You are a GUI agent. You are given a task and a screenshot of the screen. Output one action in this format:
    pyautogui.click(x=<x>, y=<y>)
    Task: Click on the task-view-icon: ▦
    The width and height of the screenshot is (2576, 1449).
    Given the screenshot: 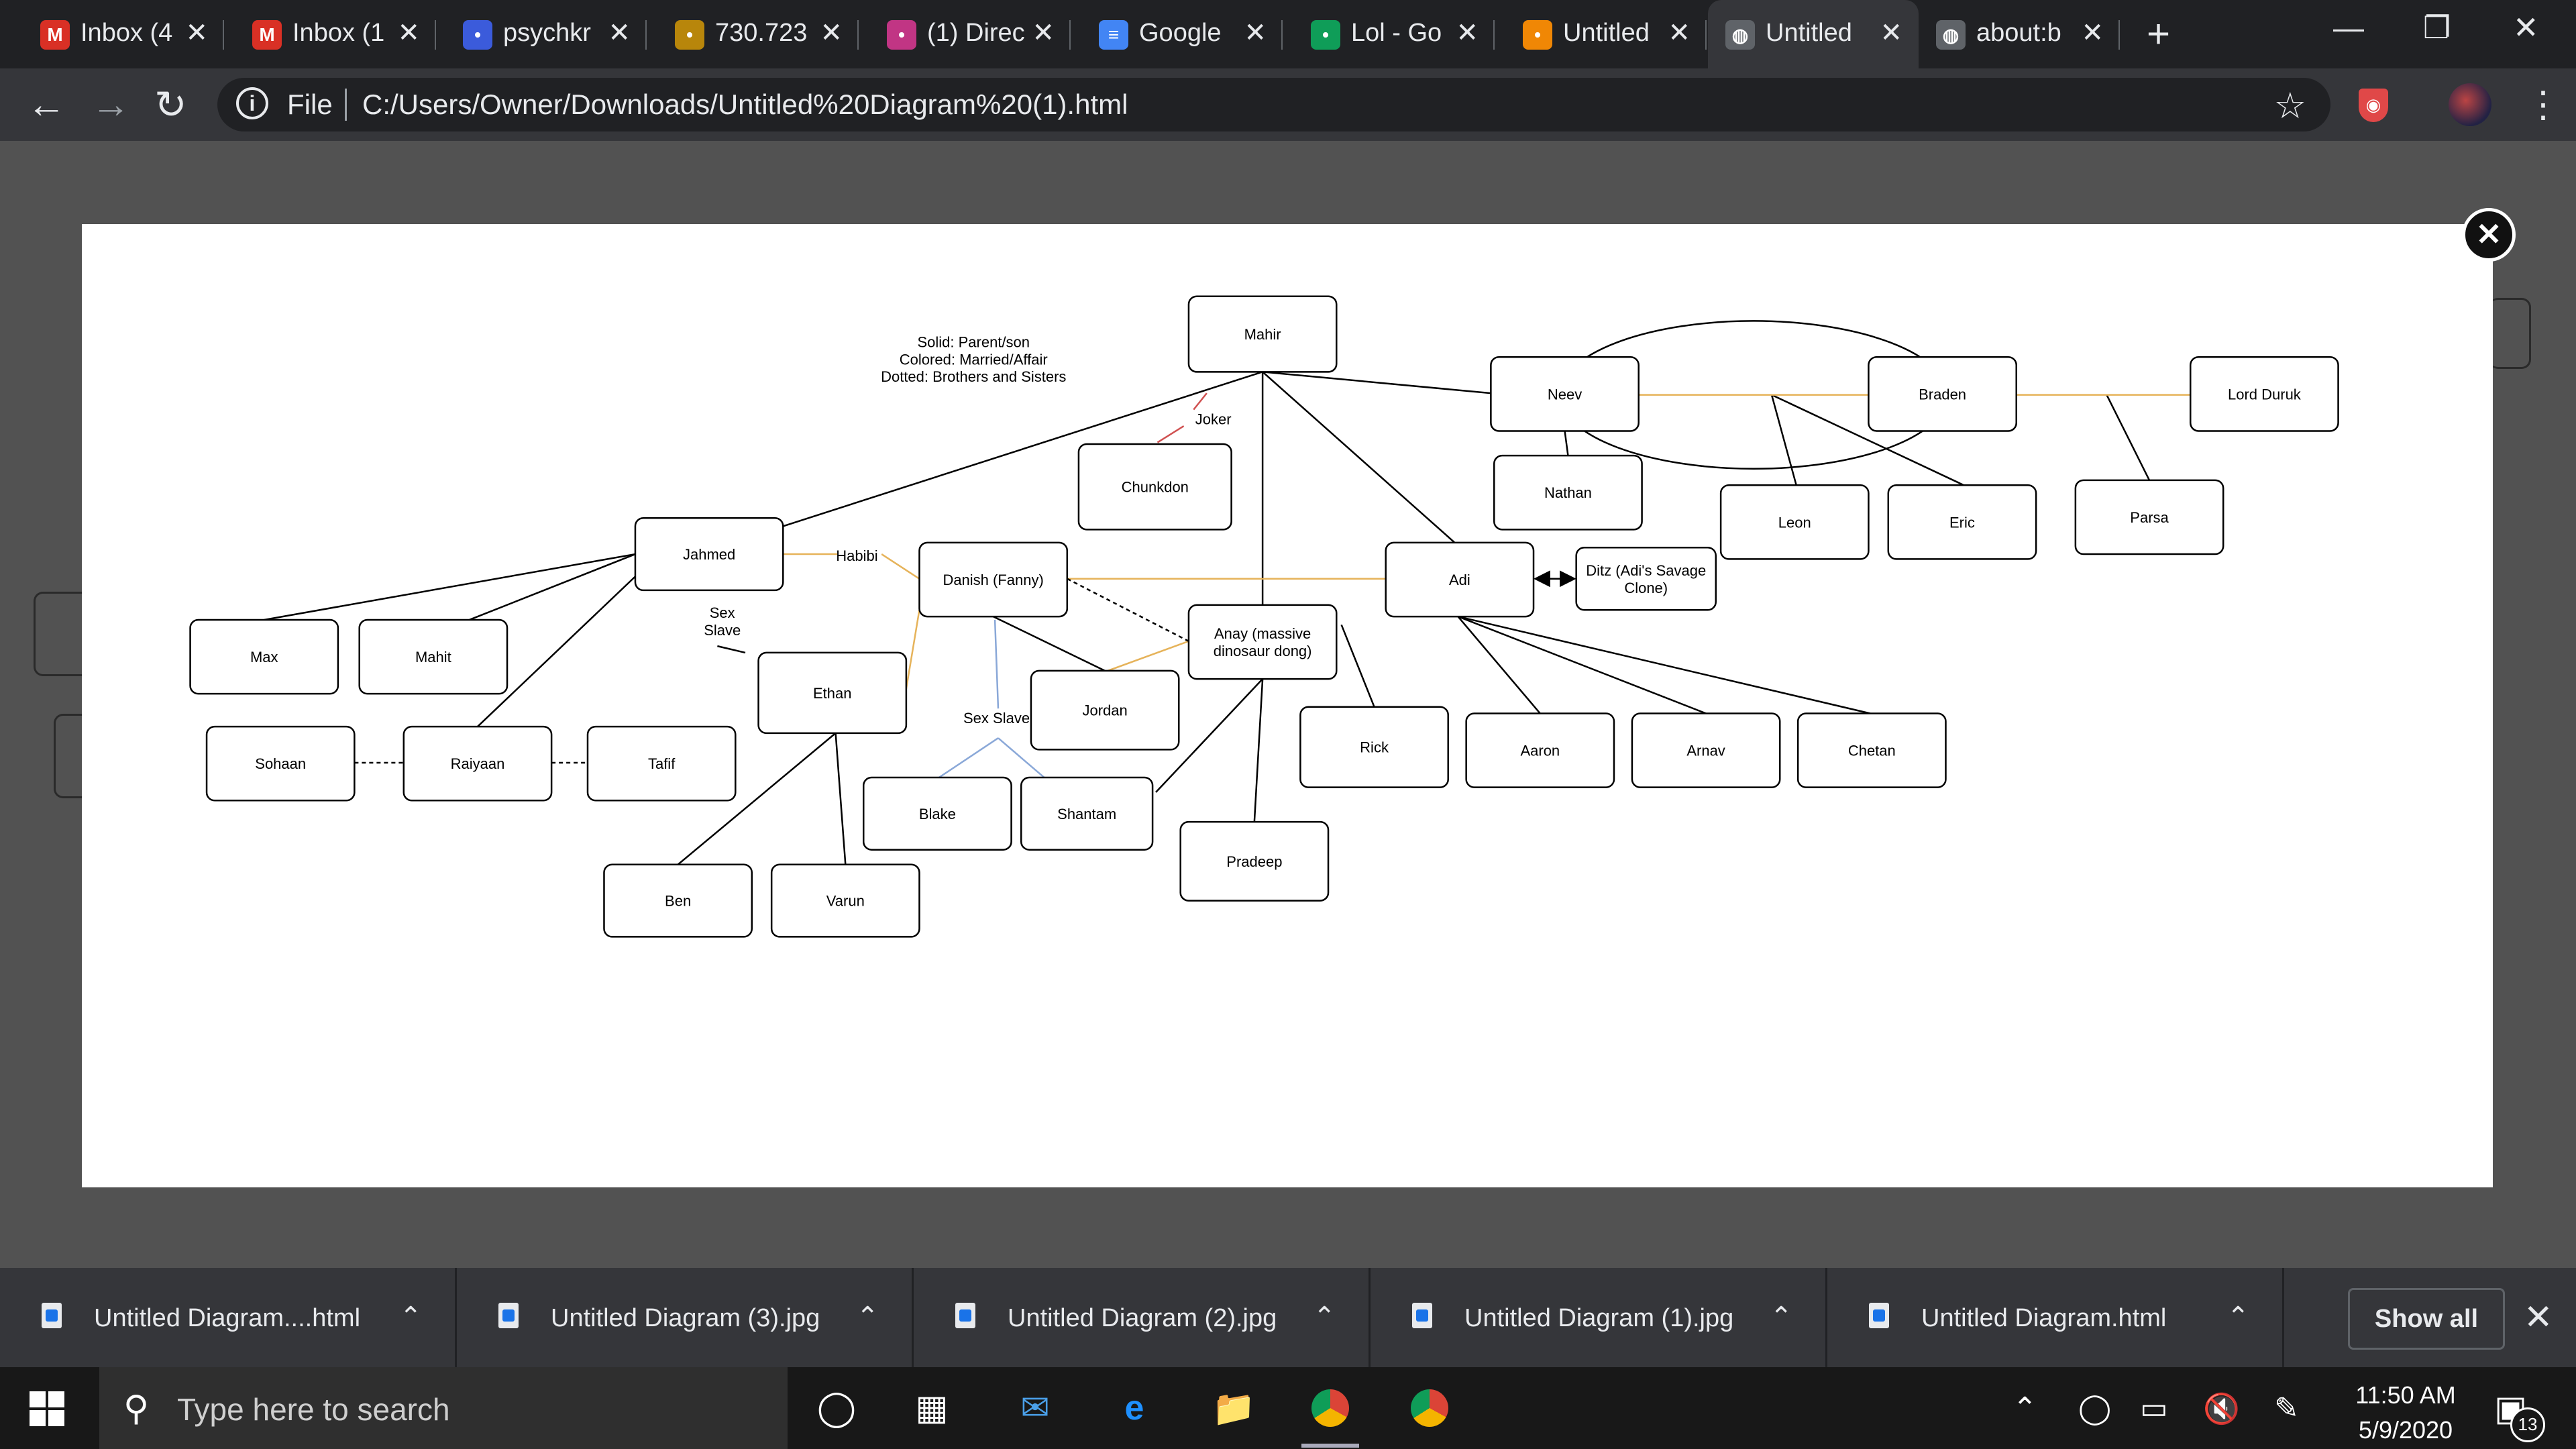 What is the action you would take?
    pyautogui.click(x=931, y=1408)
    